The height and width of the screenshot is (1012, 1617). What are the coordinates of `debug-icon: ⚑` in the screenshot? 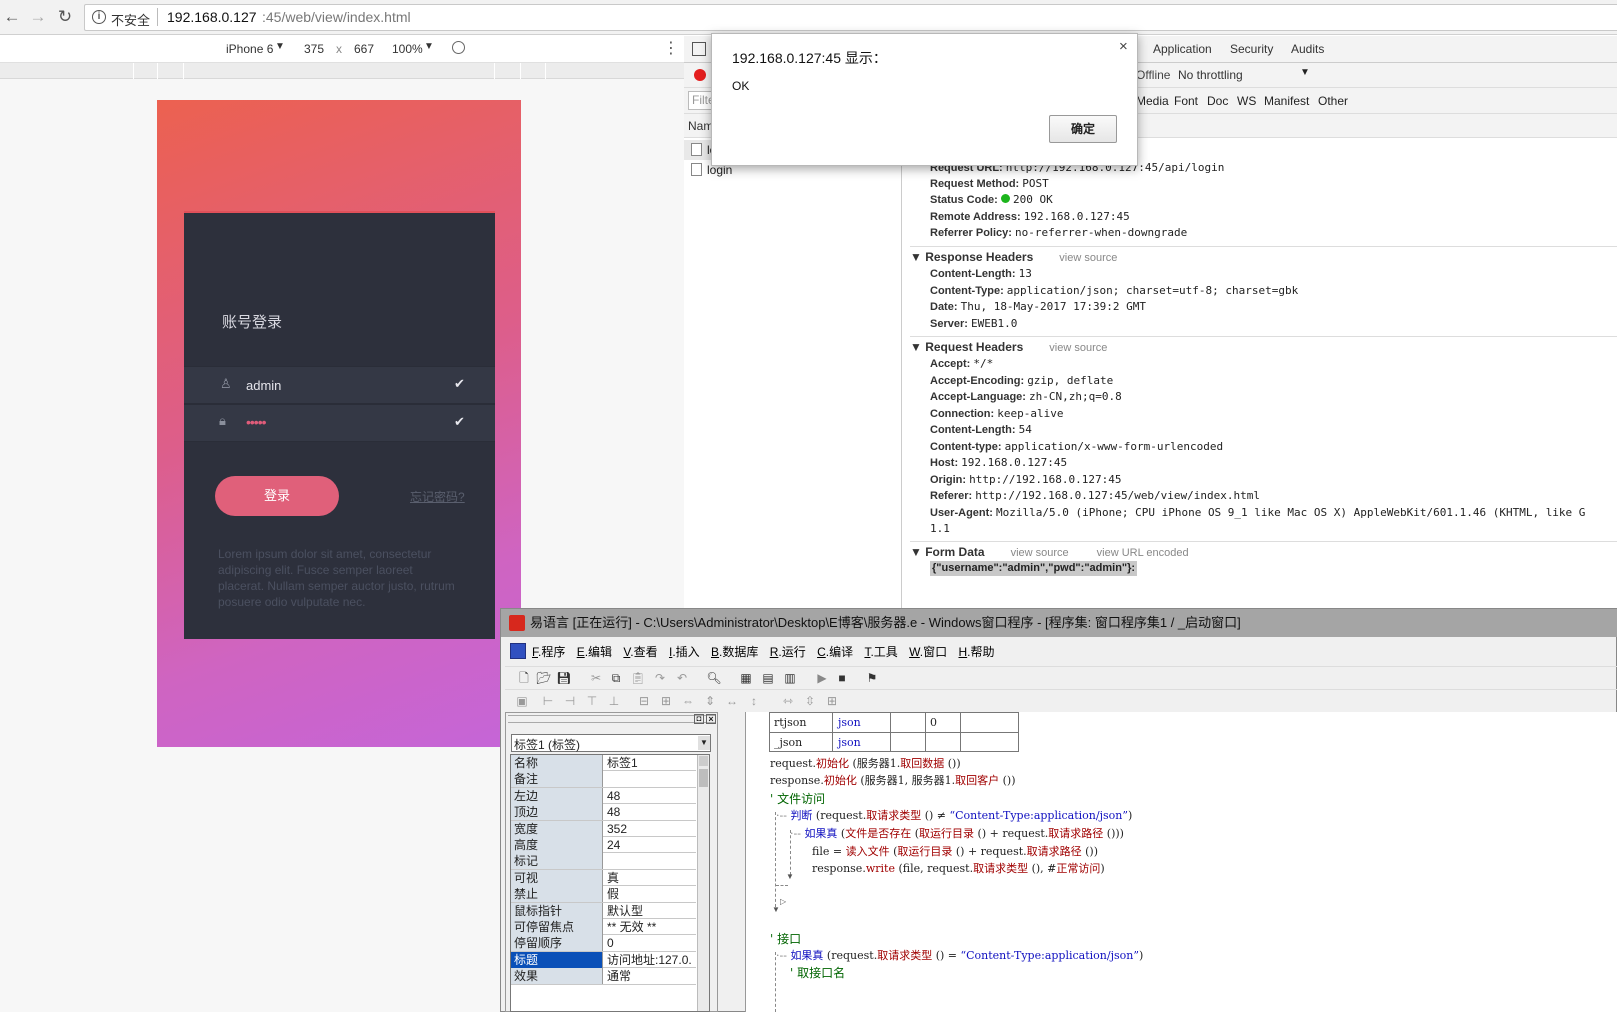 It's located at (872, 678).